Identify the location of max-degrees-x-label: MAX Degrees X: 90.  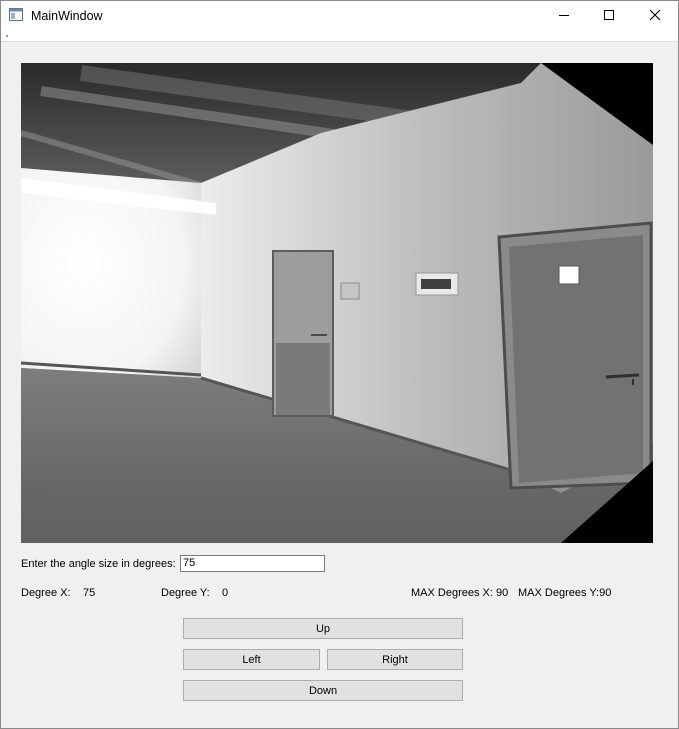
(460, 593).